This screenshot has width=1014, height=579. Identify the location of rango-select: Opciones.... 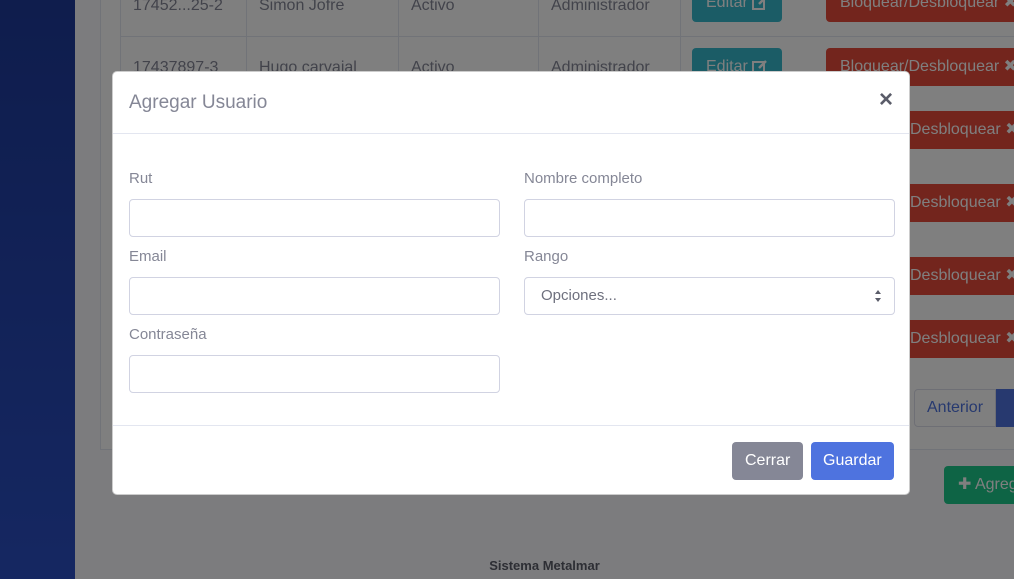
(709, 296).